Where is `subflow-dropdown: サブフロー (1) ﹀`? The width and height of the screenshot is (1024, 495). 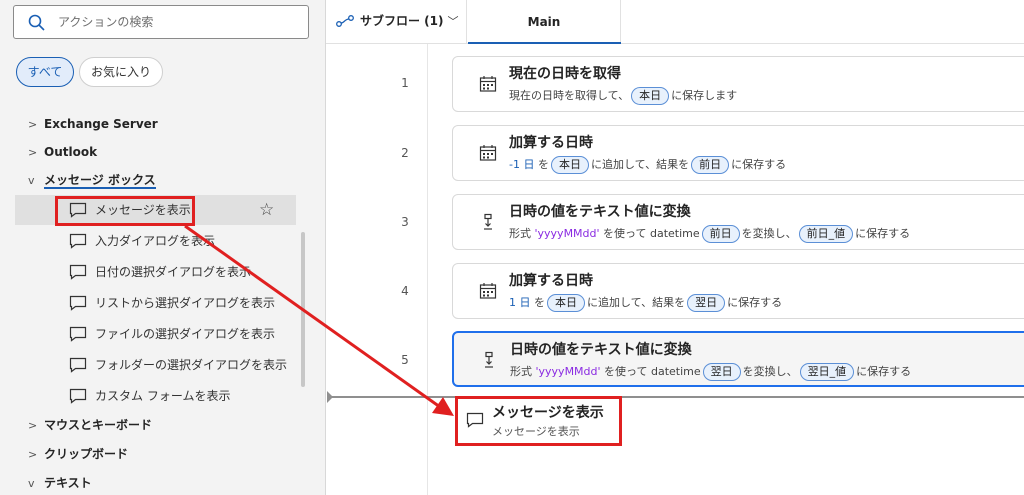
subflow-dropdown: サブフロー (1) ﹀ is located at coordinates (397, 20).